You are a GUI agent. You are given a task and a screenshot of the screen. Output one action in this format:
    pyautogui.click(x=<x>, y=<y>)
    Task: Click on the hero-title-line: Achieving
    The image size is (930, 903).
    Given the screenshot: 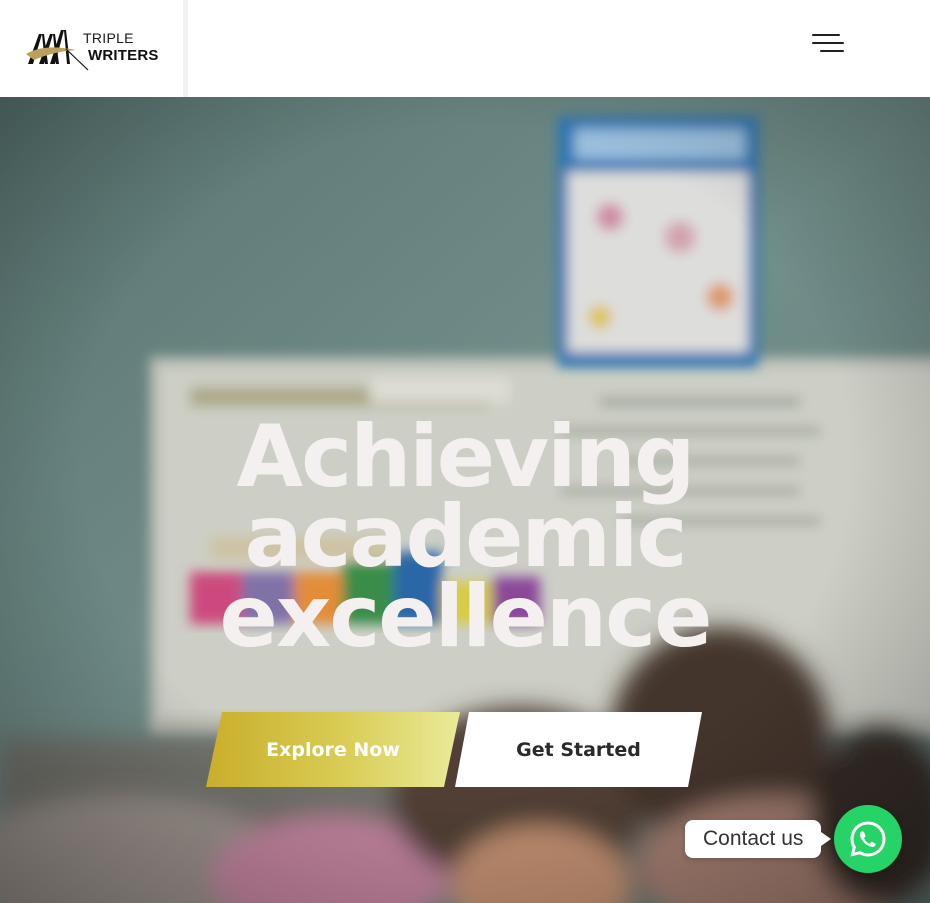 What is the action you would take?
    pyautogui.click(x=466, y=457)
    